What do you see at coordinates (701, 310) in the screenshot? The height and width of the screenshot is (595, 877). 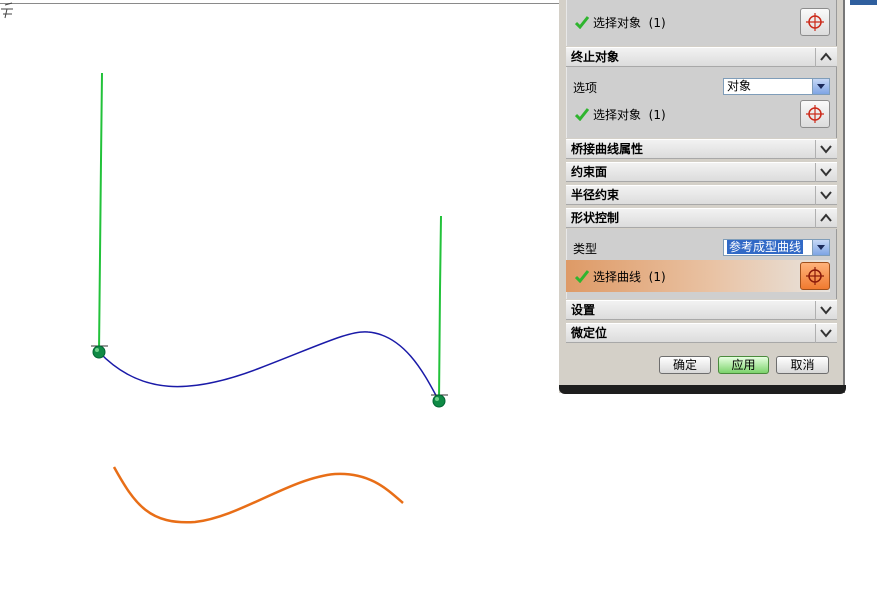 I see `section-settings: 设置` at bounding box center [701, 310].